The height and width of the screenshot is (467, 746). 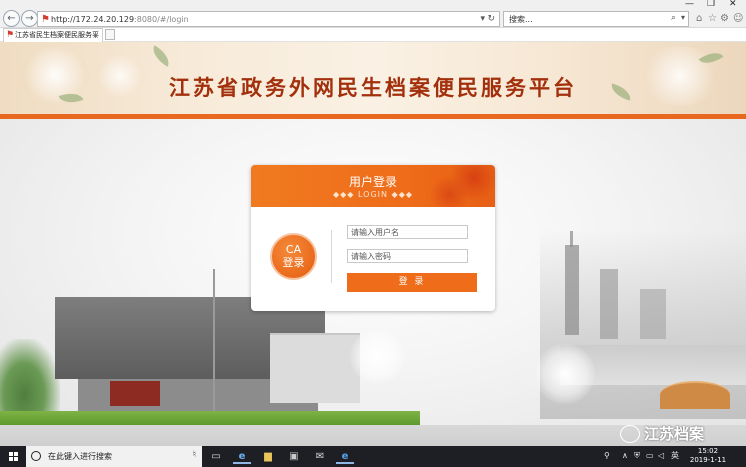 What do you see at coordinates (80, 456) in the screenshot?
I see `taskbar-search-placeholder: 在此键入进行搜索` at bounding box center [80, 456].